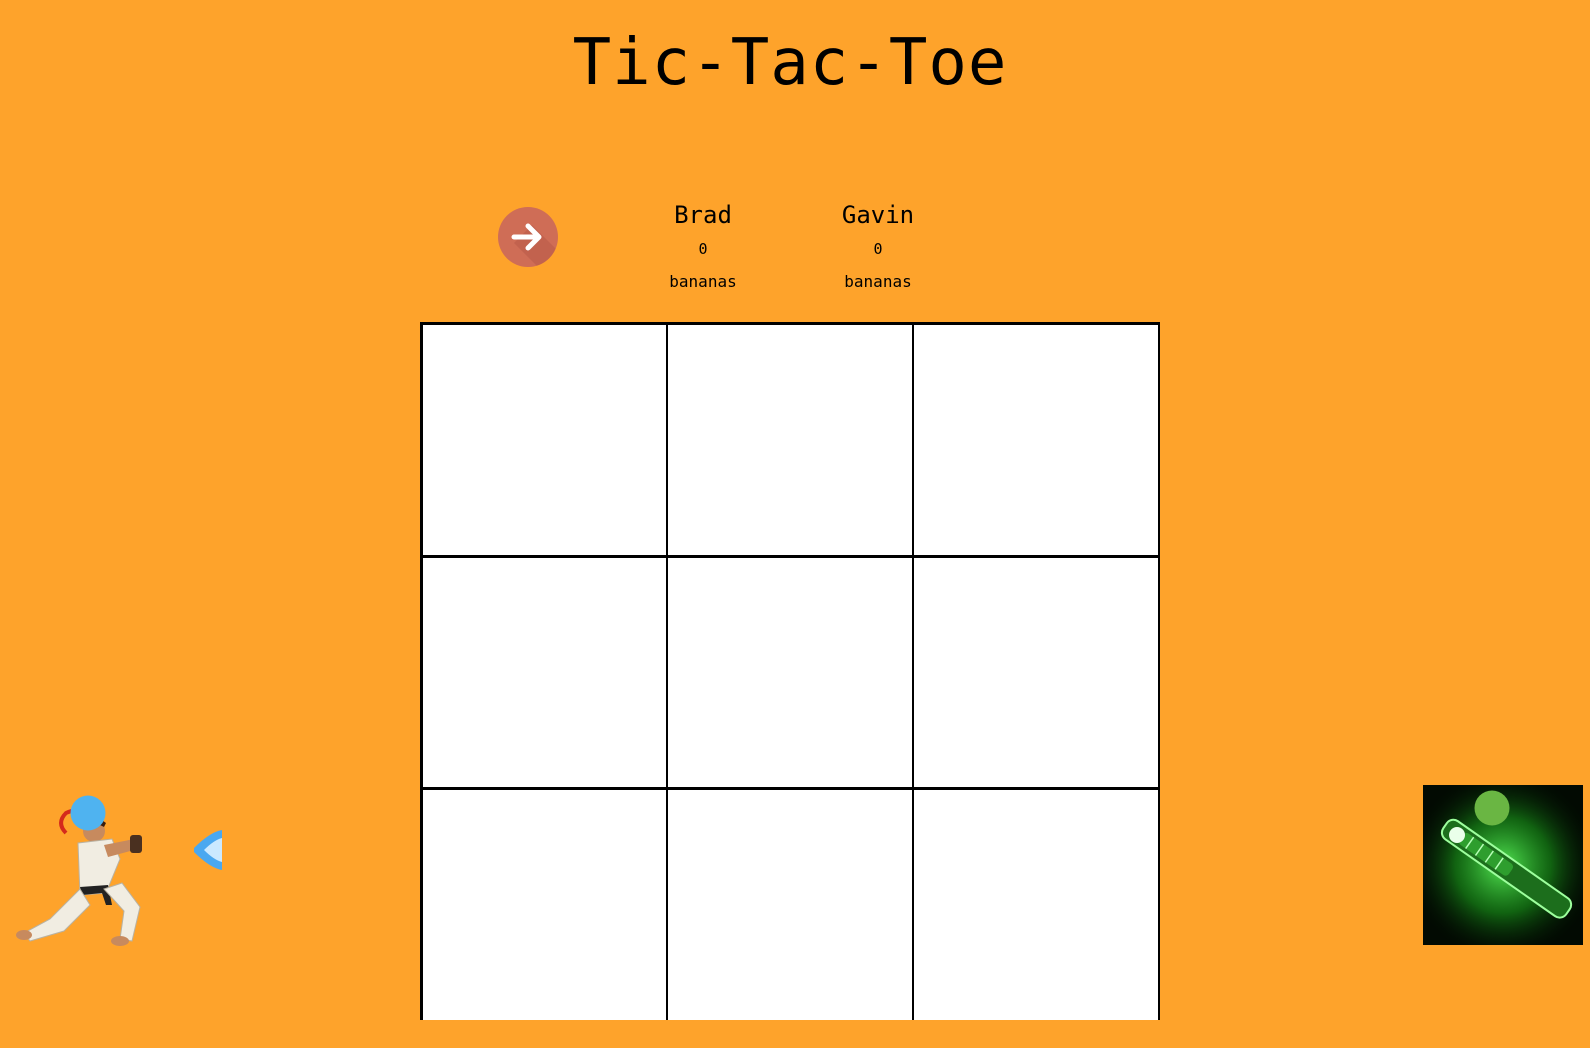  Describe the element at coordinates (703, 215) in the screenshot. I see `player-1-name: Brad` at that location.